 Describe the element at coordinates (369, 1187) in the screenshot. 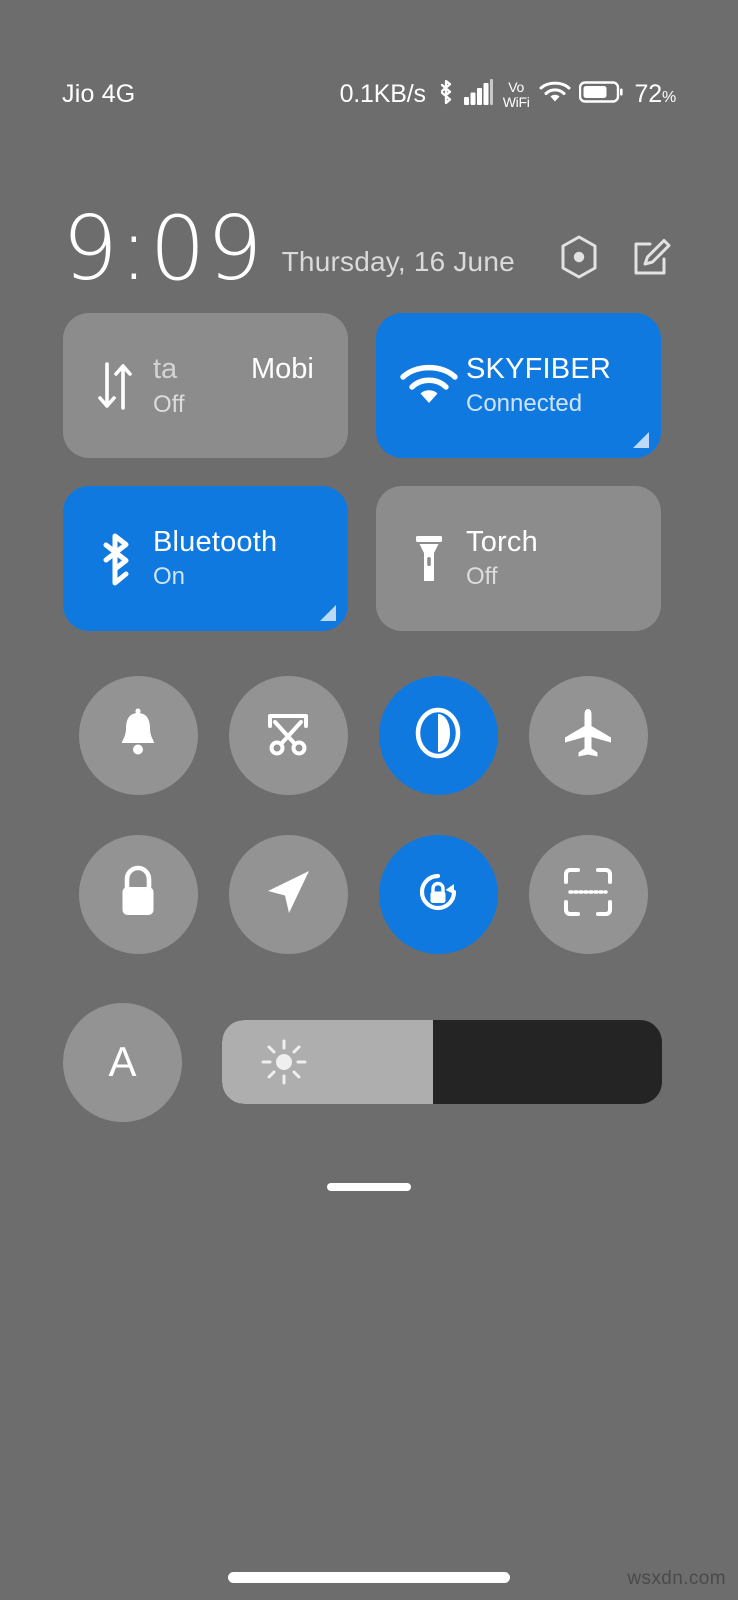

I see `panel-drag-handle` at that location.